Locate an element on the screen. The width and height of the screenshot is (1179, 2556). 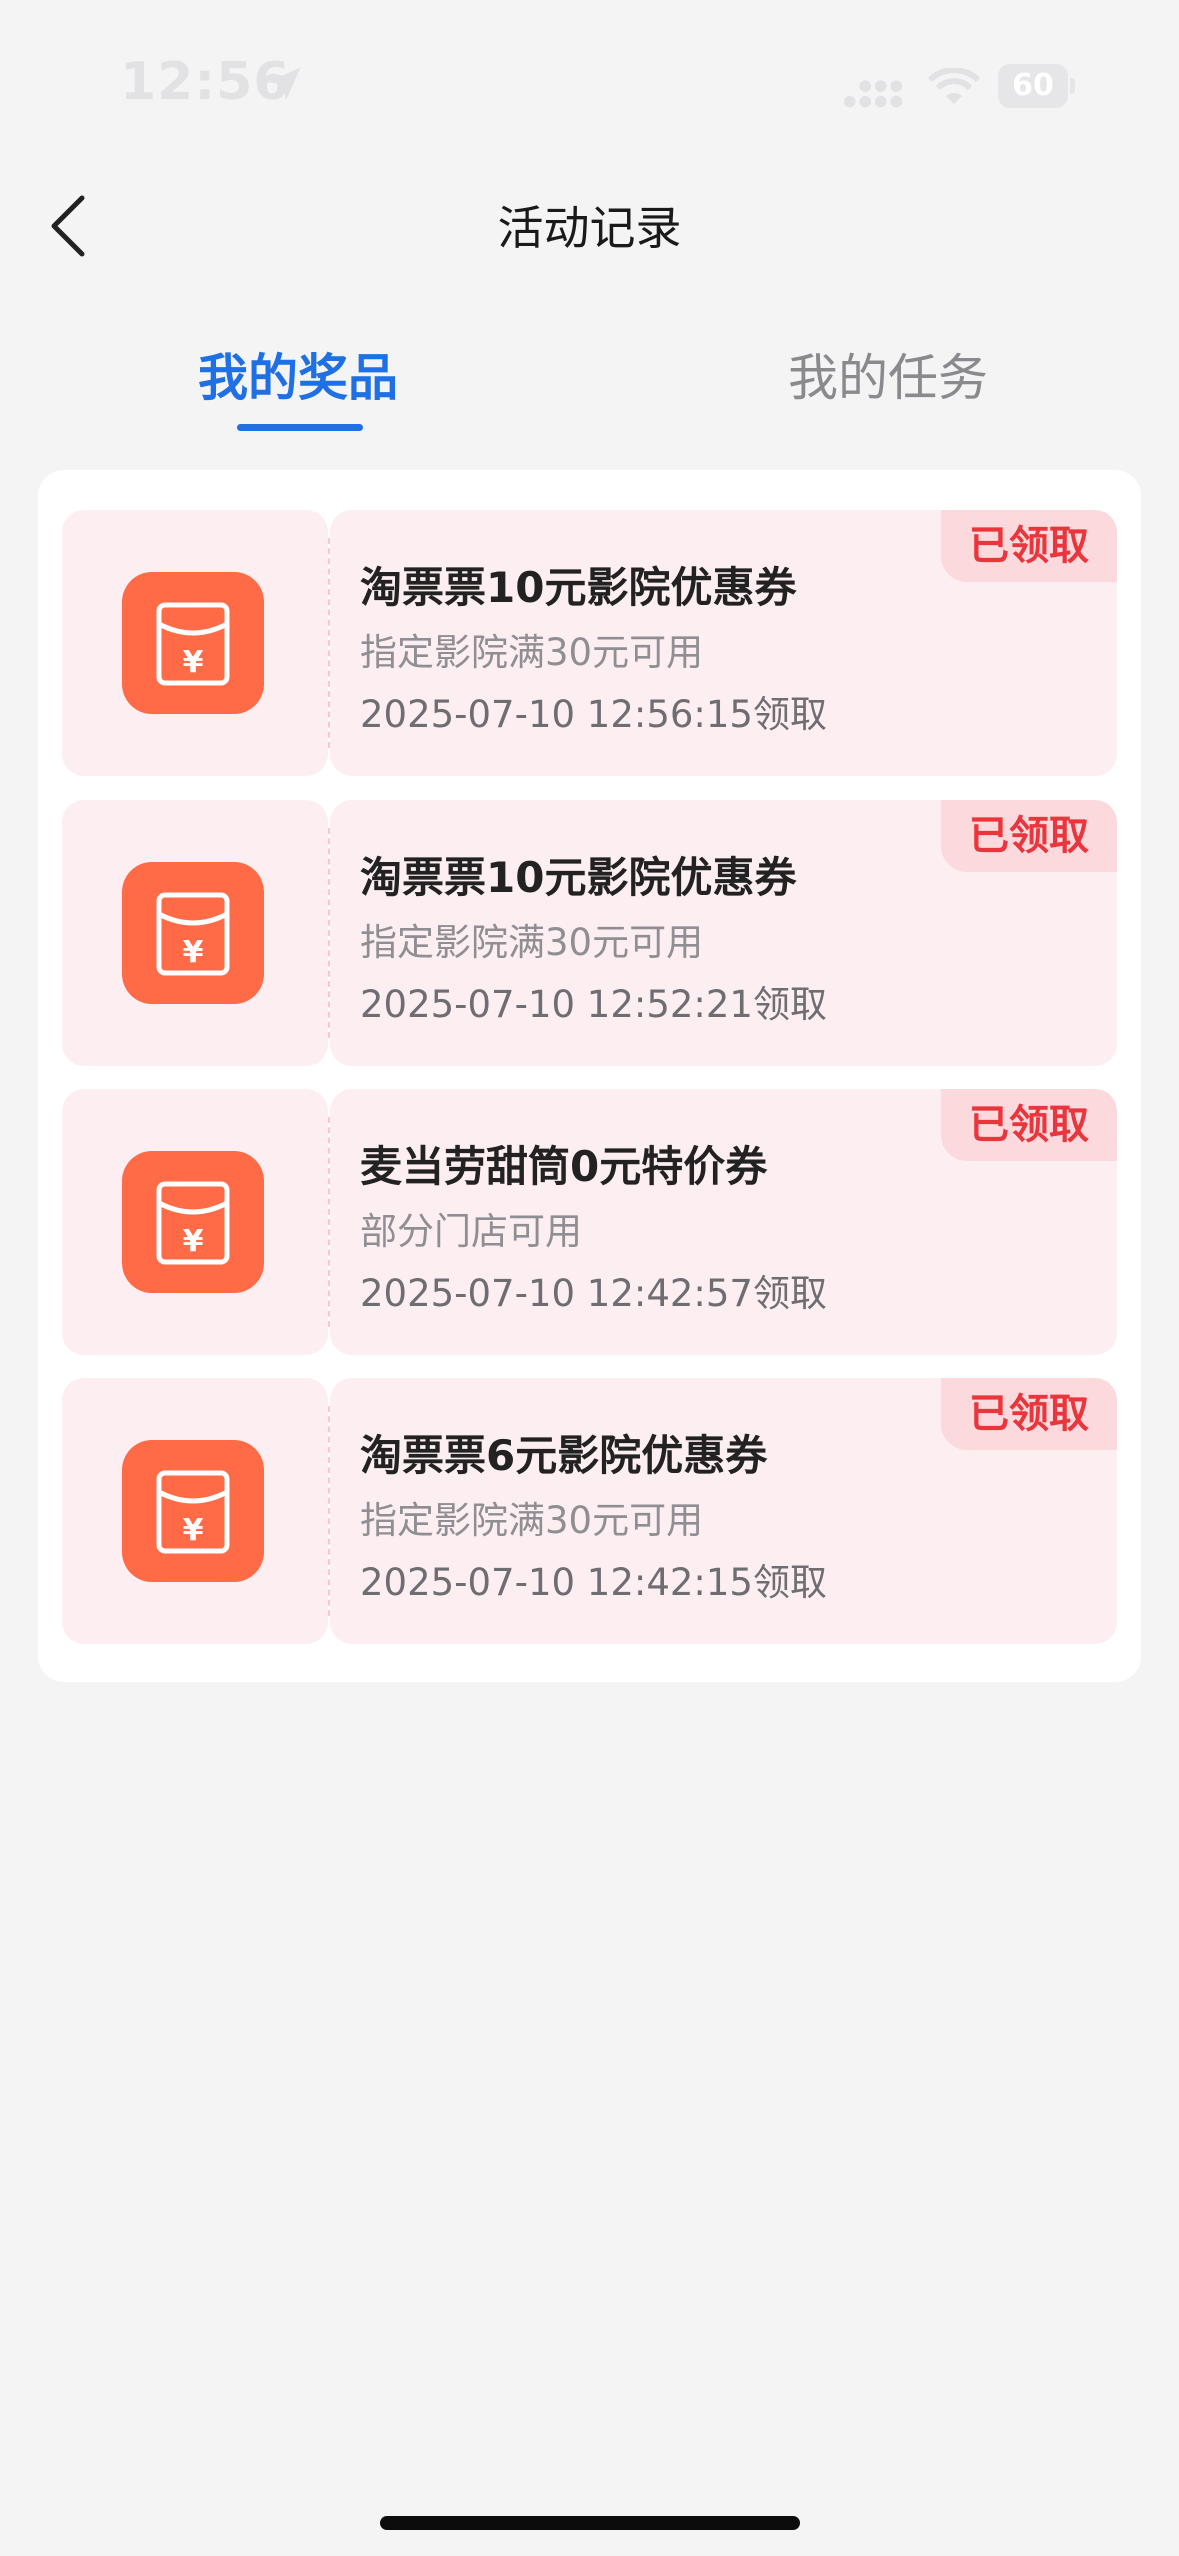
tab-active-indicator is located at coordinates (300, 427).